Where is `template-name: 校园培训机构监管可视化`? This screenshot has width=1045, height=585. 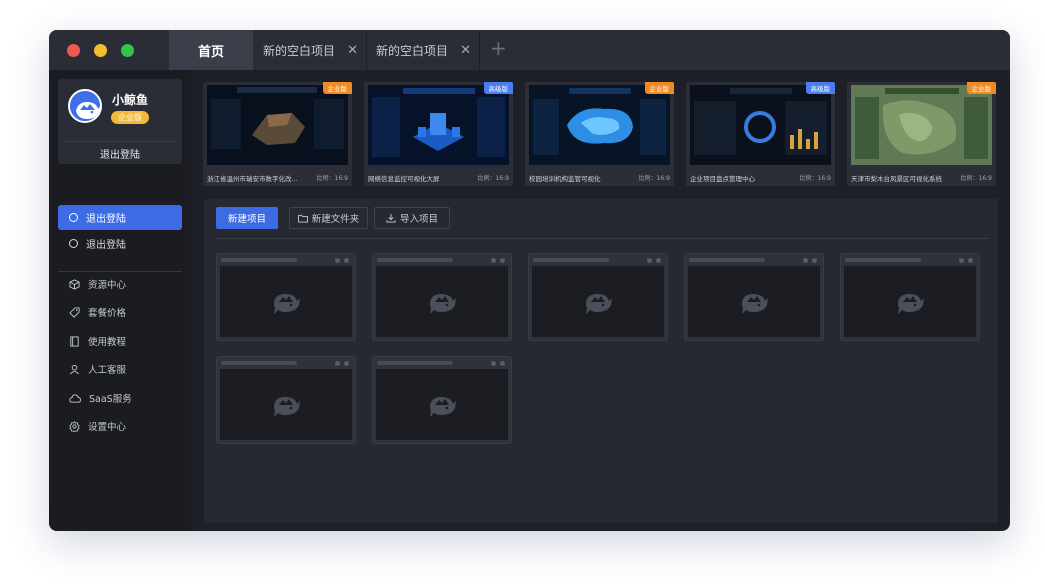
template-name: 校园培训机构监管可视化 is located at coordinates (565, 179).